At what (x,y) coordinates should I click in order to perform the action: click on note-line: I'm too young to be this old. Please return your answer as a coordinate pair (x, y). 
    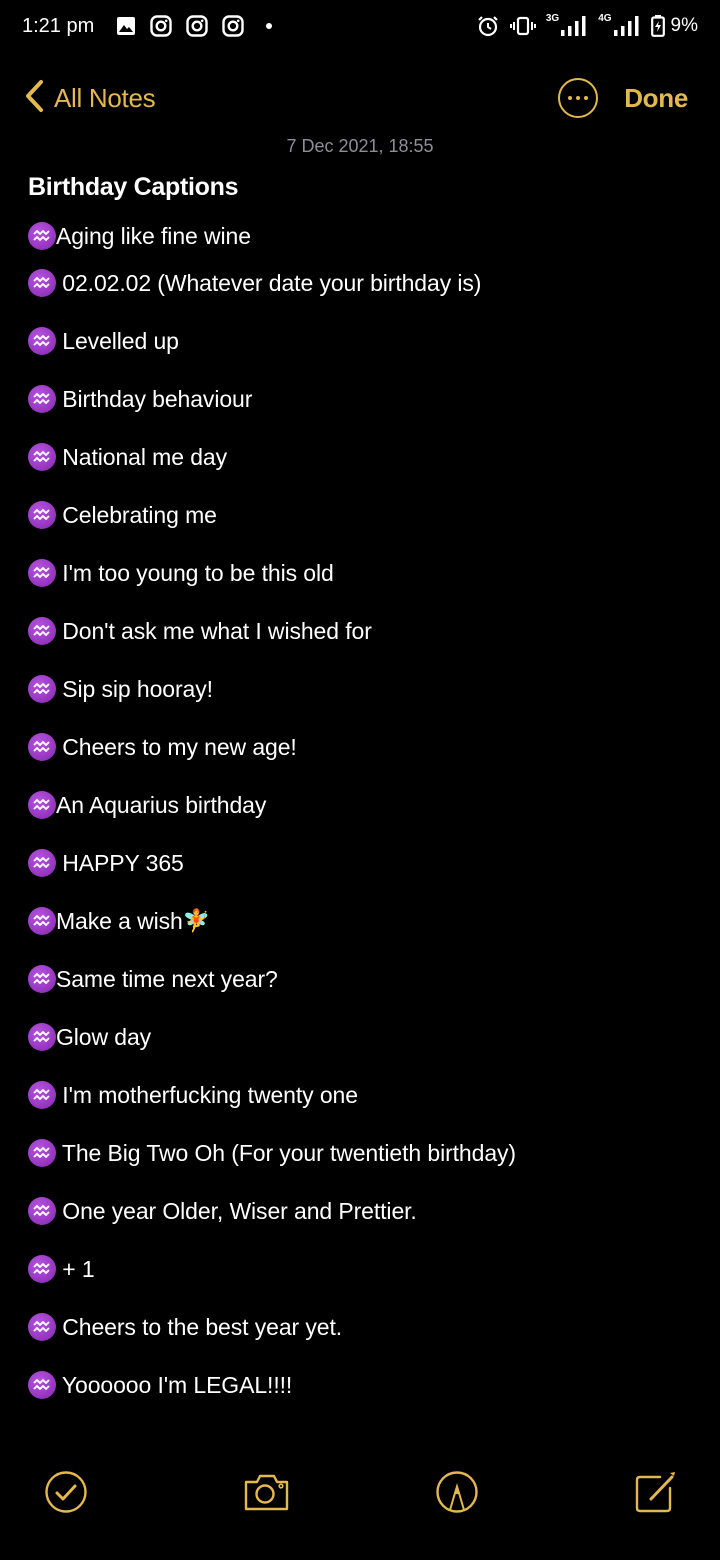
    Looking at the image, I should click on (364, 573).